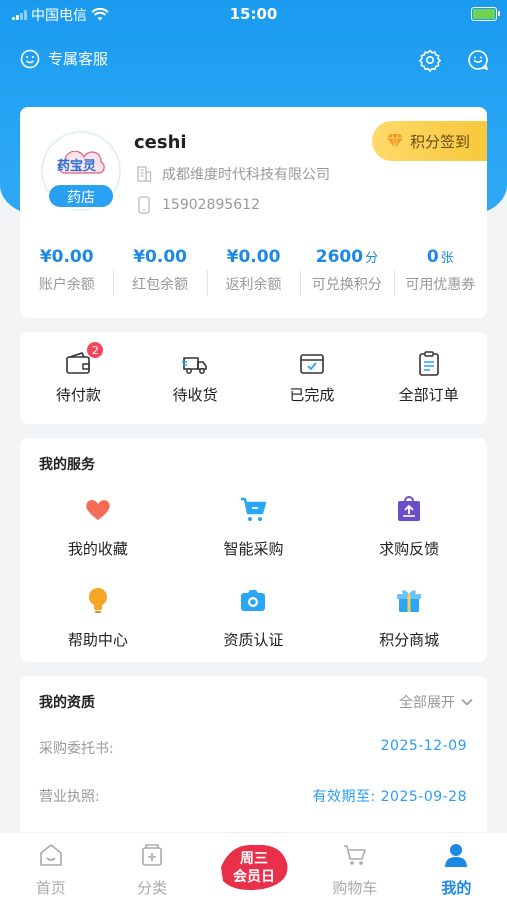  I want to click on message-icon, so click(478, 60).